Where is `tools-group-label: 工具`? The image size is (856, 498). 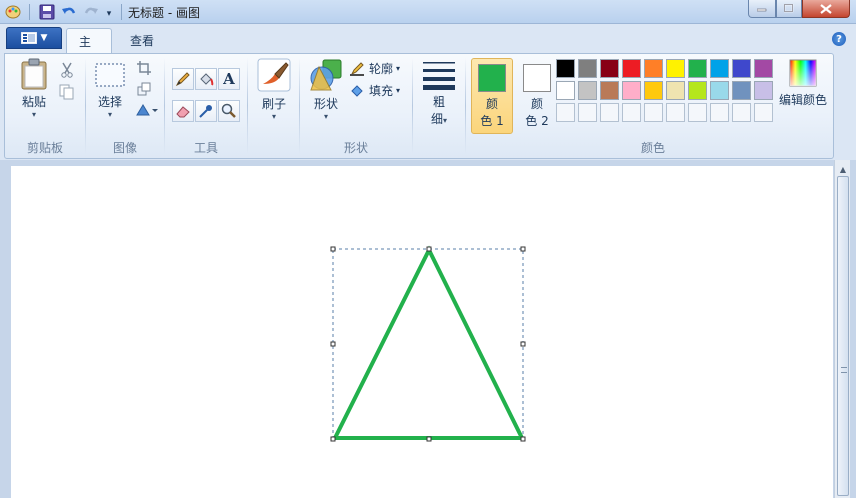 tools-group-label: 工具 is located at coordinates (205, 148).